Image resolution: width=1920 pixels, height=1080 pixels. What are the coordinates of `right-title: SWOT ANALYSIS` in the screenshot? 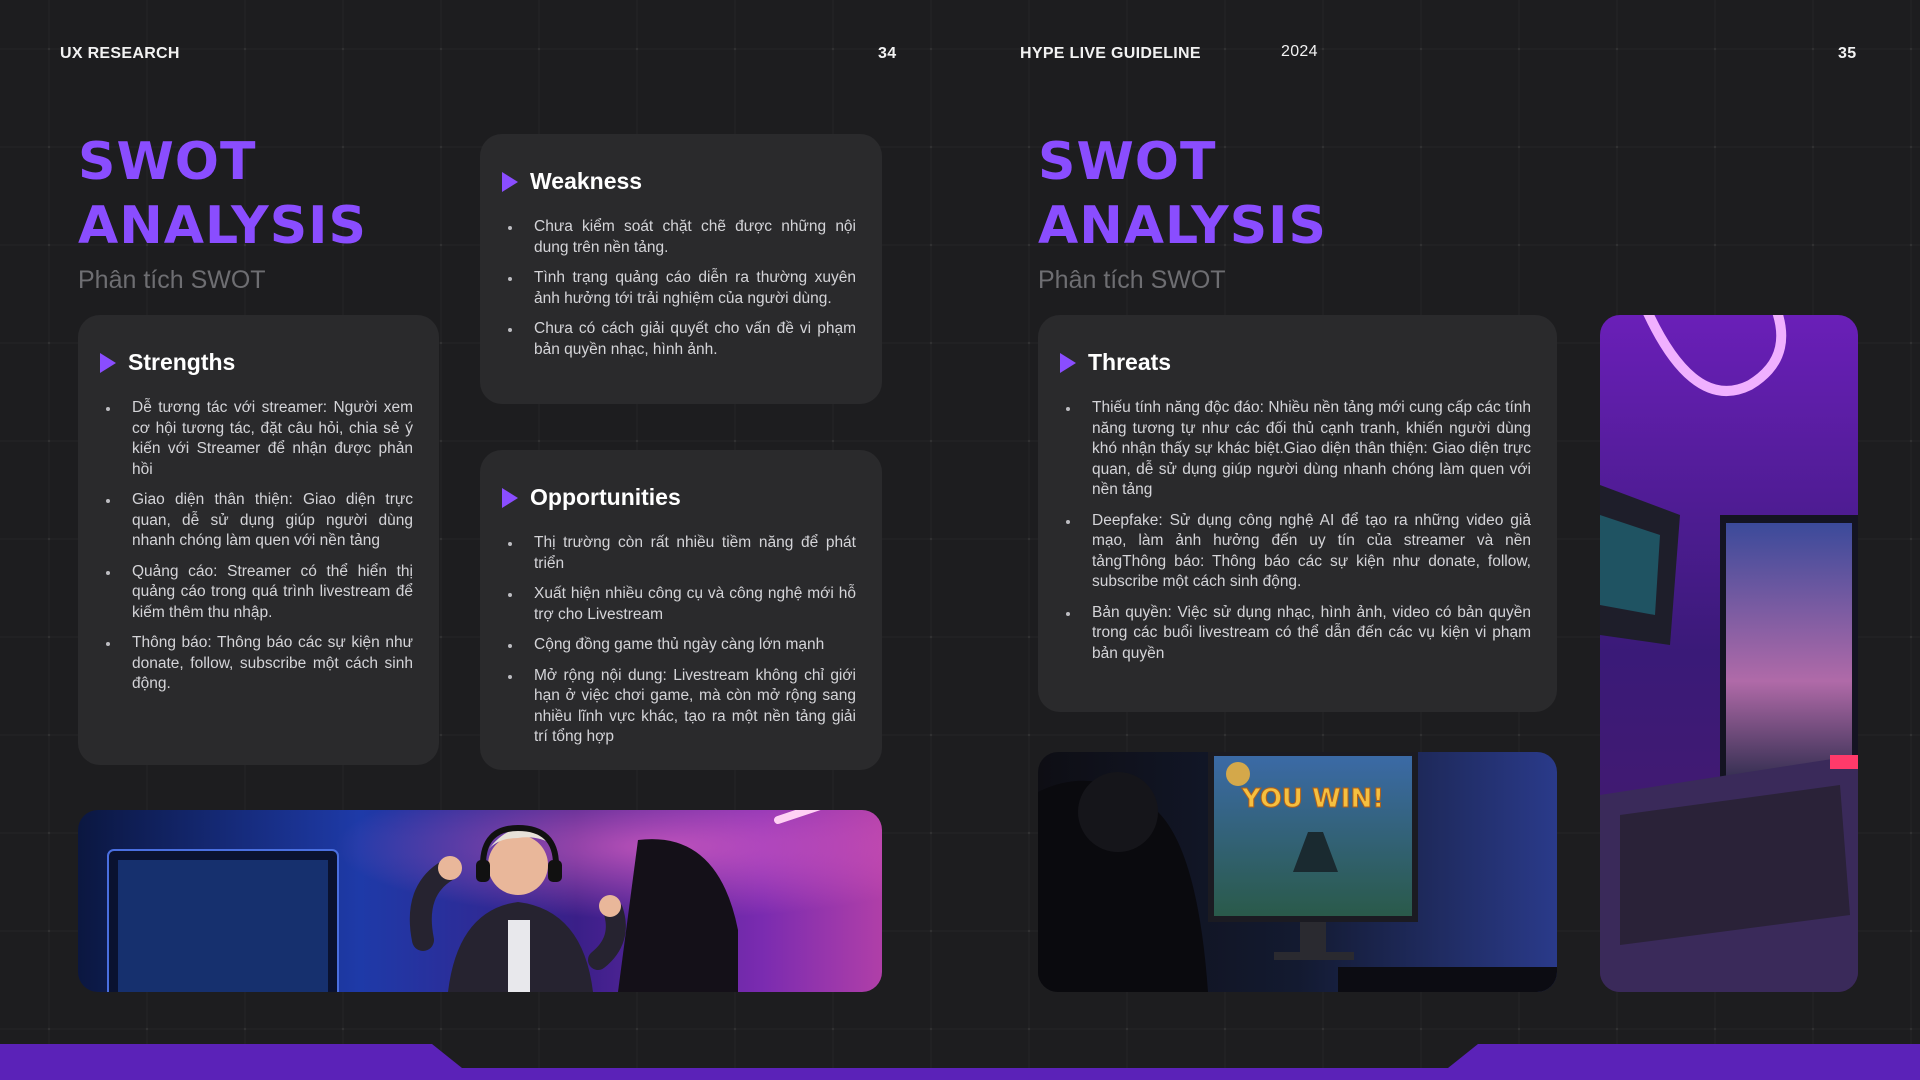 It's located at (1198, 194).